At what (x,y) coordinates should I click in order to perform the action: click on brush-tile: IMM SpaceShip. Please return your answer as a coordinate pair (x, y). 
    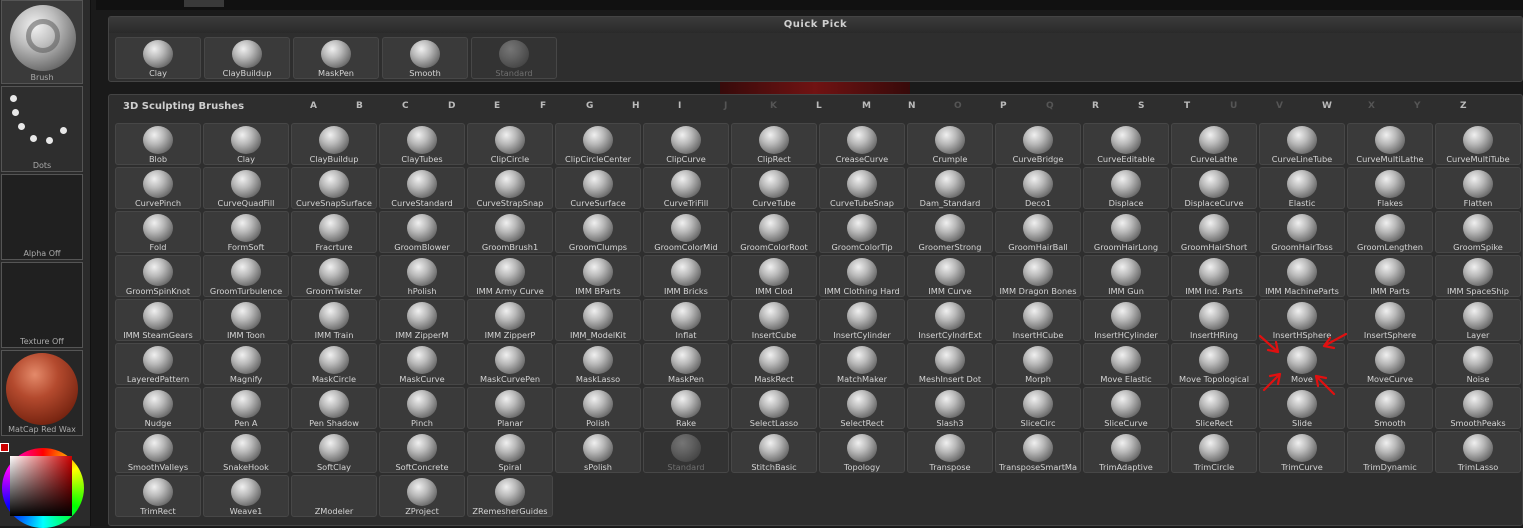
    Looking at the image, I should click on (1478, 276).